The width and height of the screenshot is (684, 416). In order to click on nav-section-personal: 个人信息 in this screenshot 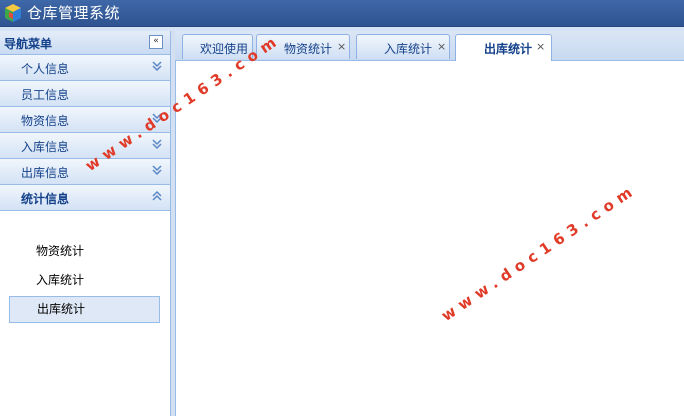, I will do `click(85, 68)`.